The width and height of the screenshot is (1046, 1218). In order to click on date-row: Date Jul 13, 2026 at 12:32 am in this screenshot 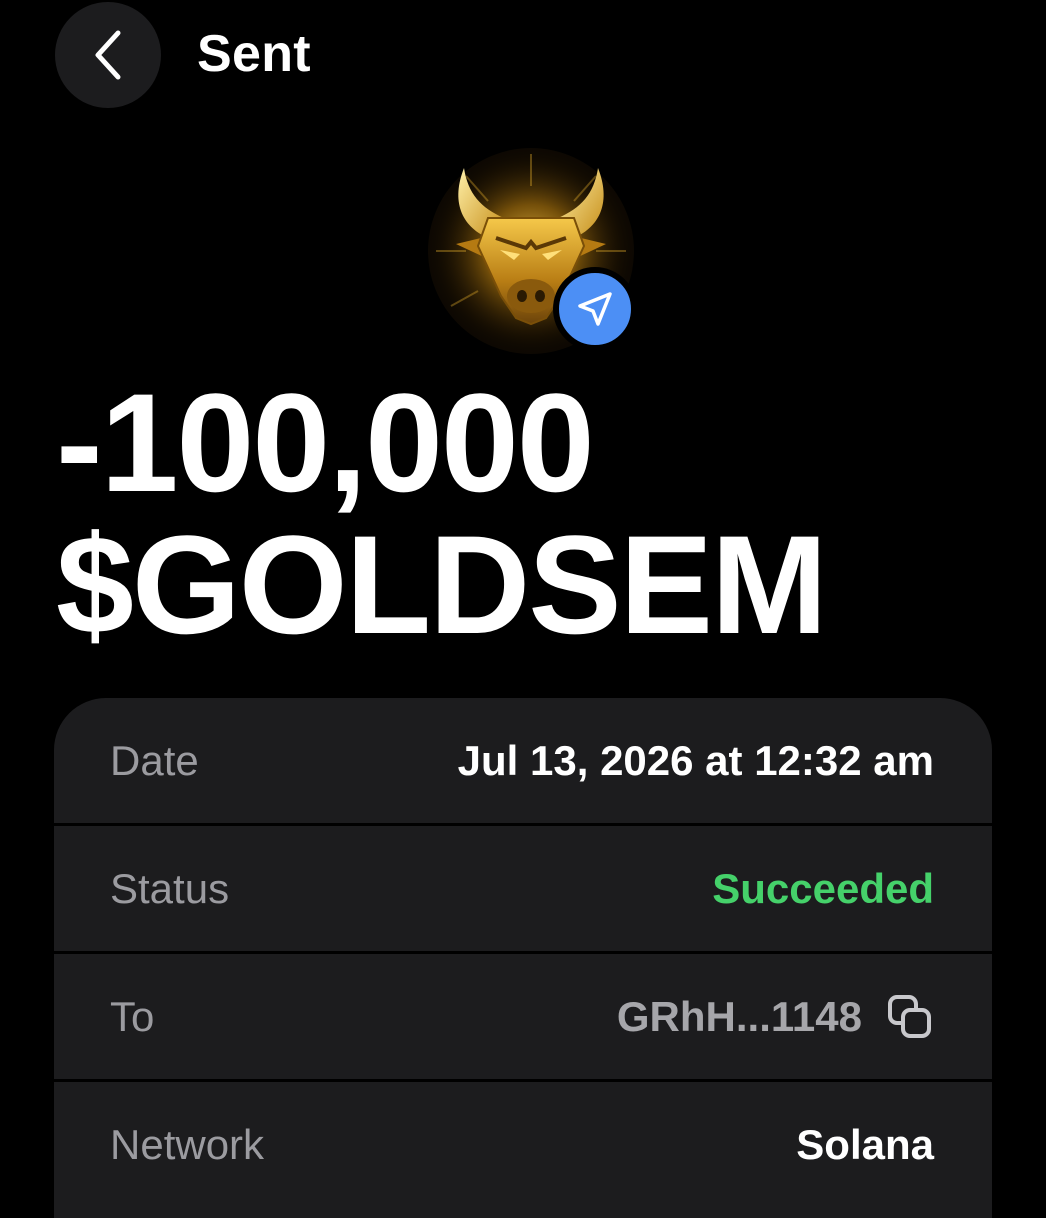, I will do `click(523, 761)`.